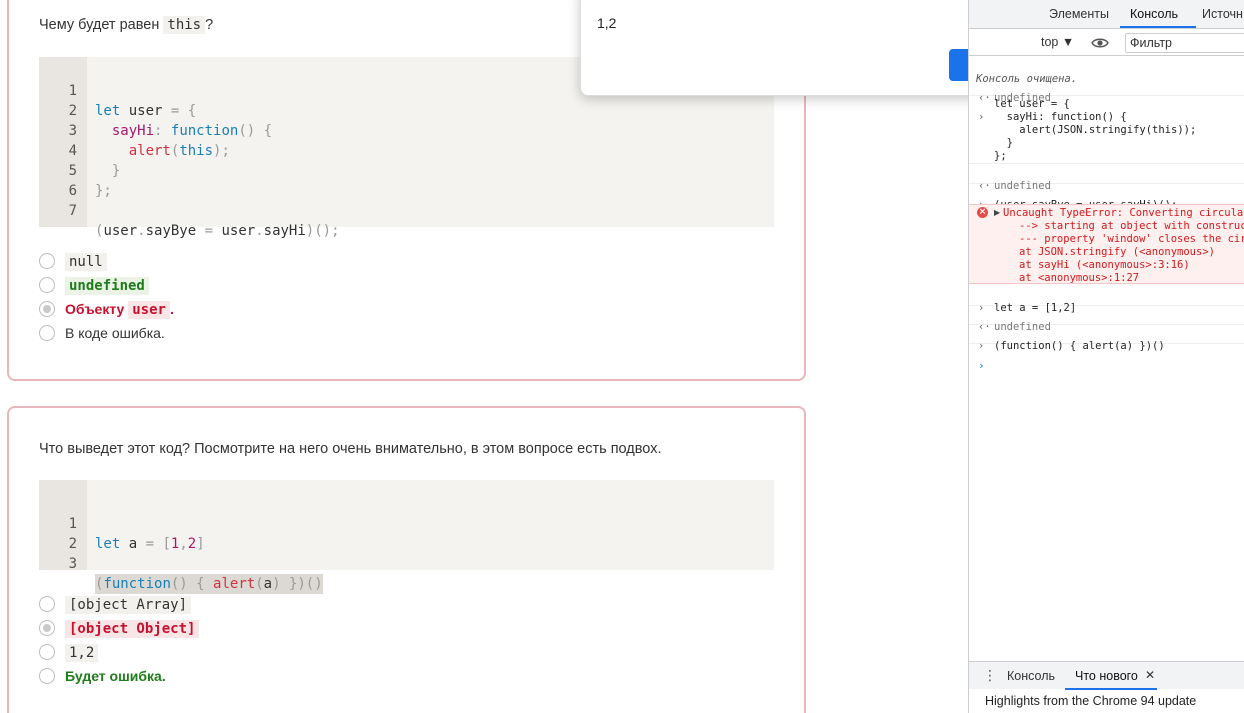 This screenshot has height=713, width=1244. What do you see at coordinates (149, 310) in the screenshot?
I see `option-code: user` at bounding box center [149, 310].